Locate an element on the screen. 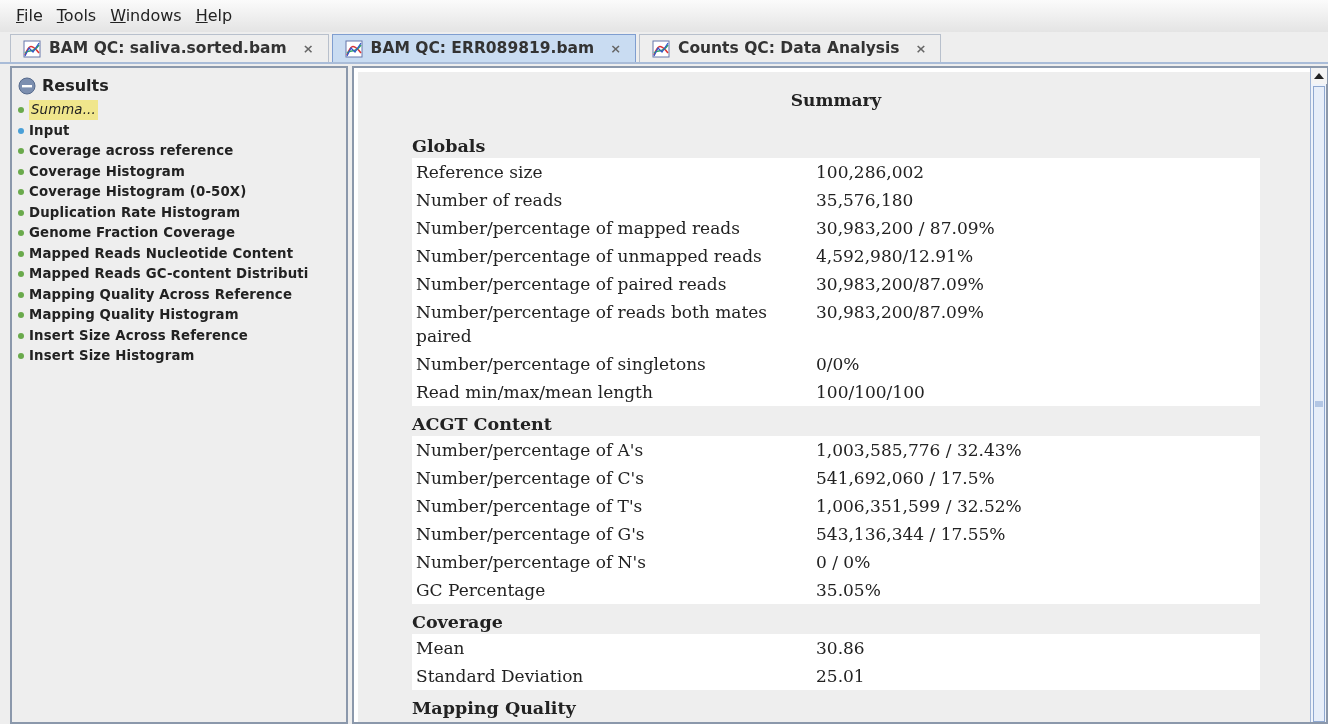  menu-item: Help is located at coordinates (214, 16).